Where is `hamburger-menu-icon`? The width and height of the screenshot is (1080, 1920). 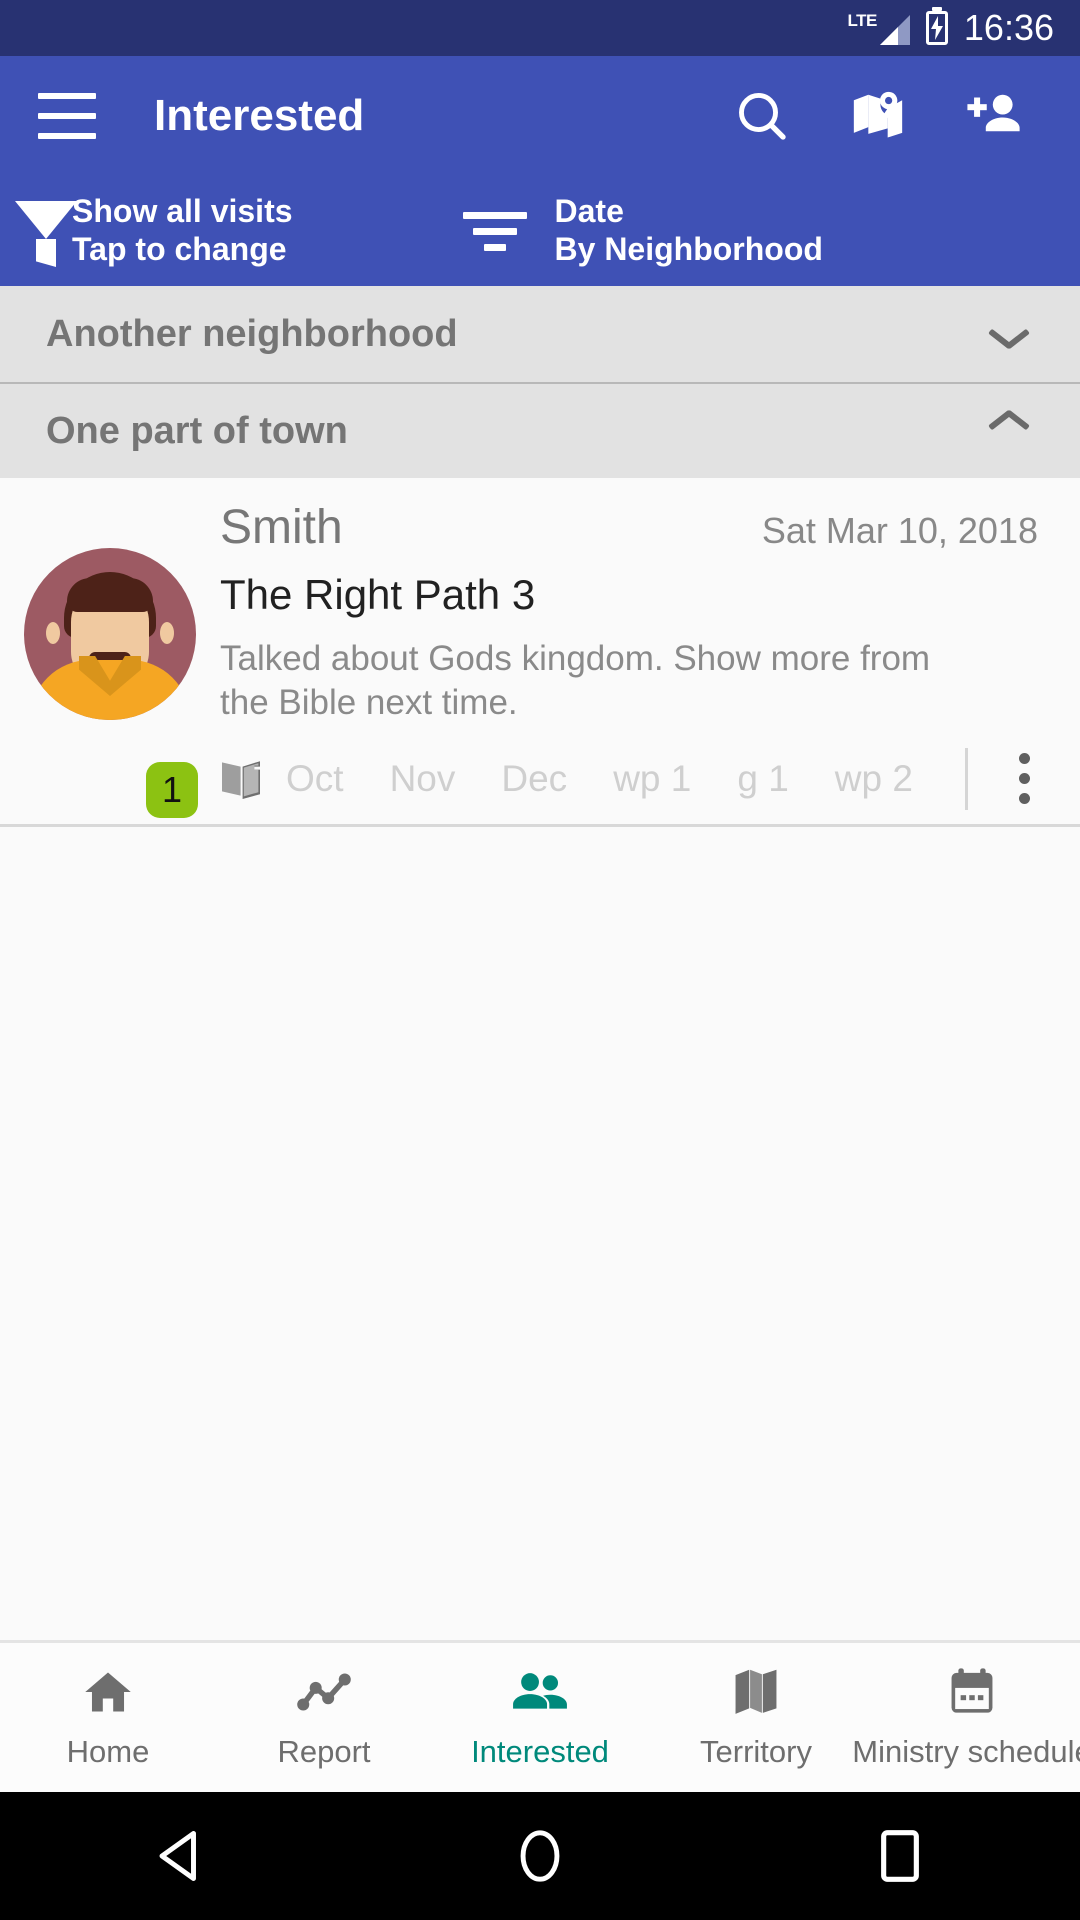
hamburger-menu-icon is located at coordinates (67, 116).